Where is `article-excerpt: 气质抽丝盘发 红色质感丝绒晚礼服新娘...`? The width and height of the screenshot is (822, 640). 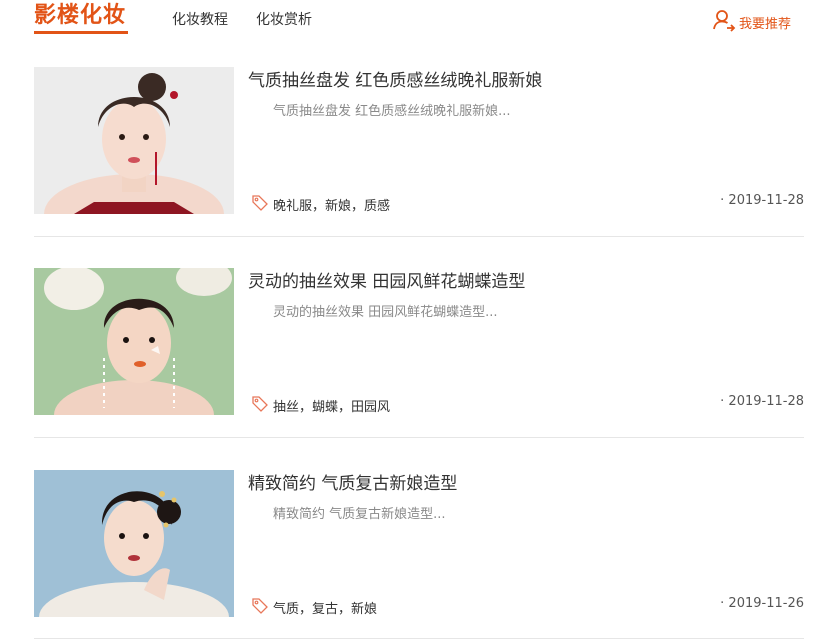
article-excerpt: 气质抽丝盘发 红色质感丝绒晚礼服新娘... is located at coordinates (392, 111).